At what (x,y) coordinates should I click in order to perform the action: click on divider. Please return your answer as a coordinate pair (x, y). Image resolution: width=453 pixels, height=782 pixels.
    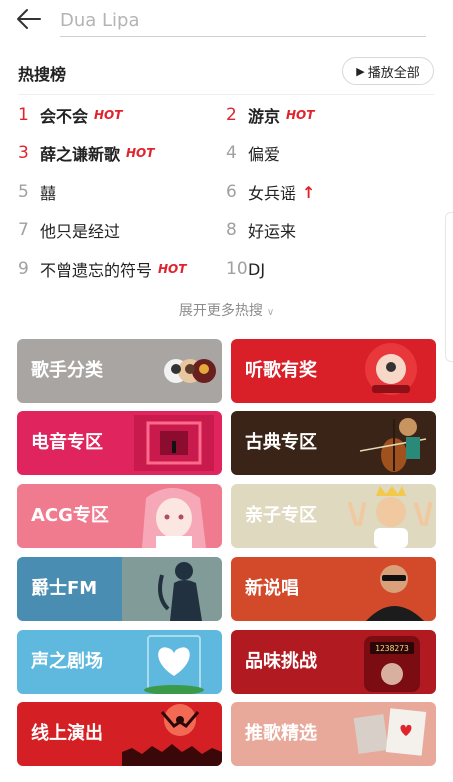
    Looking at the image, I should click on (226, 94).